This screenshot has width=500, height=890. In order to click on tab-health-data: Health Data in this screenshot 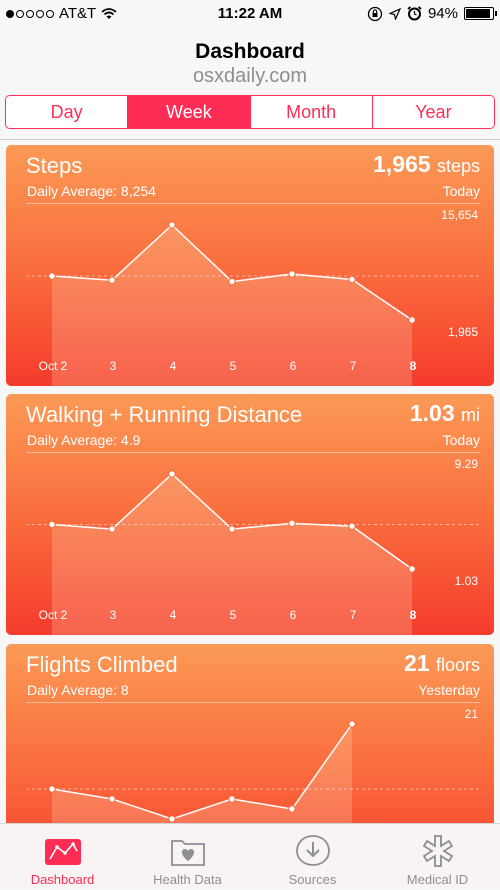, I will do `click(187, 857)`.